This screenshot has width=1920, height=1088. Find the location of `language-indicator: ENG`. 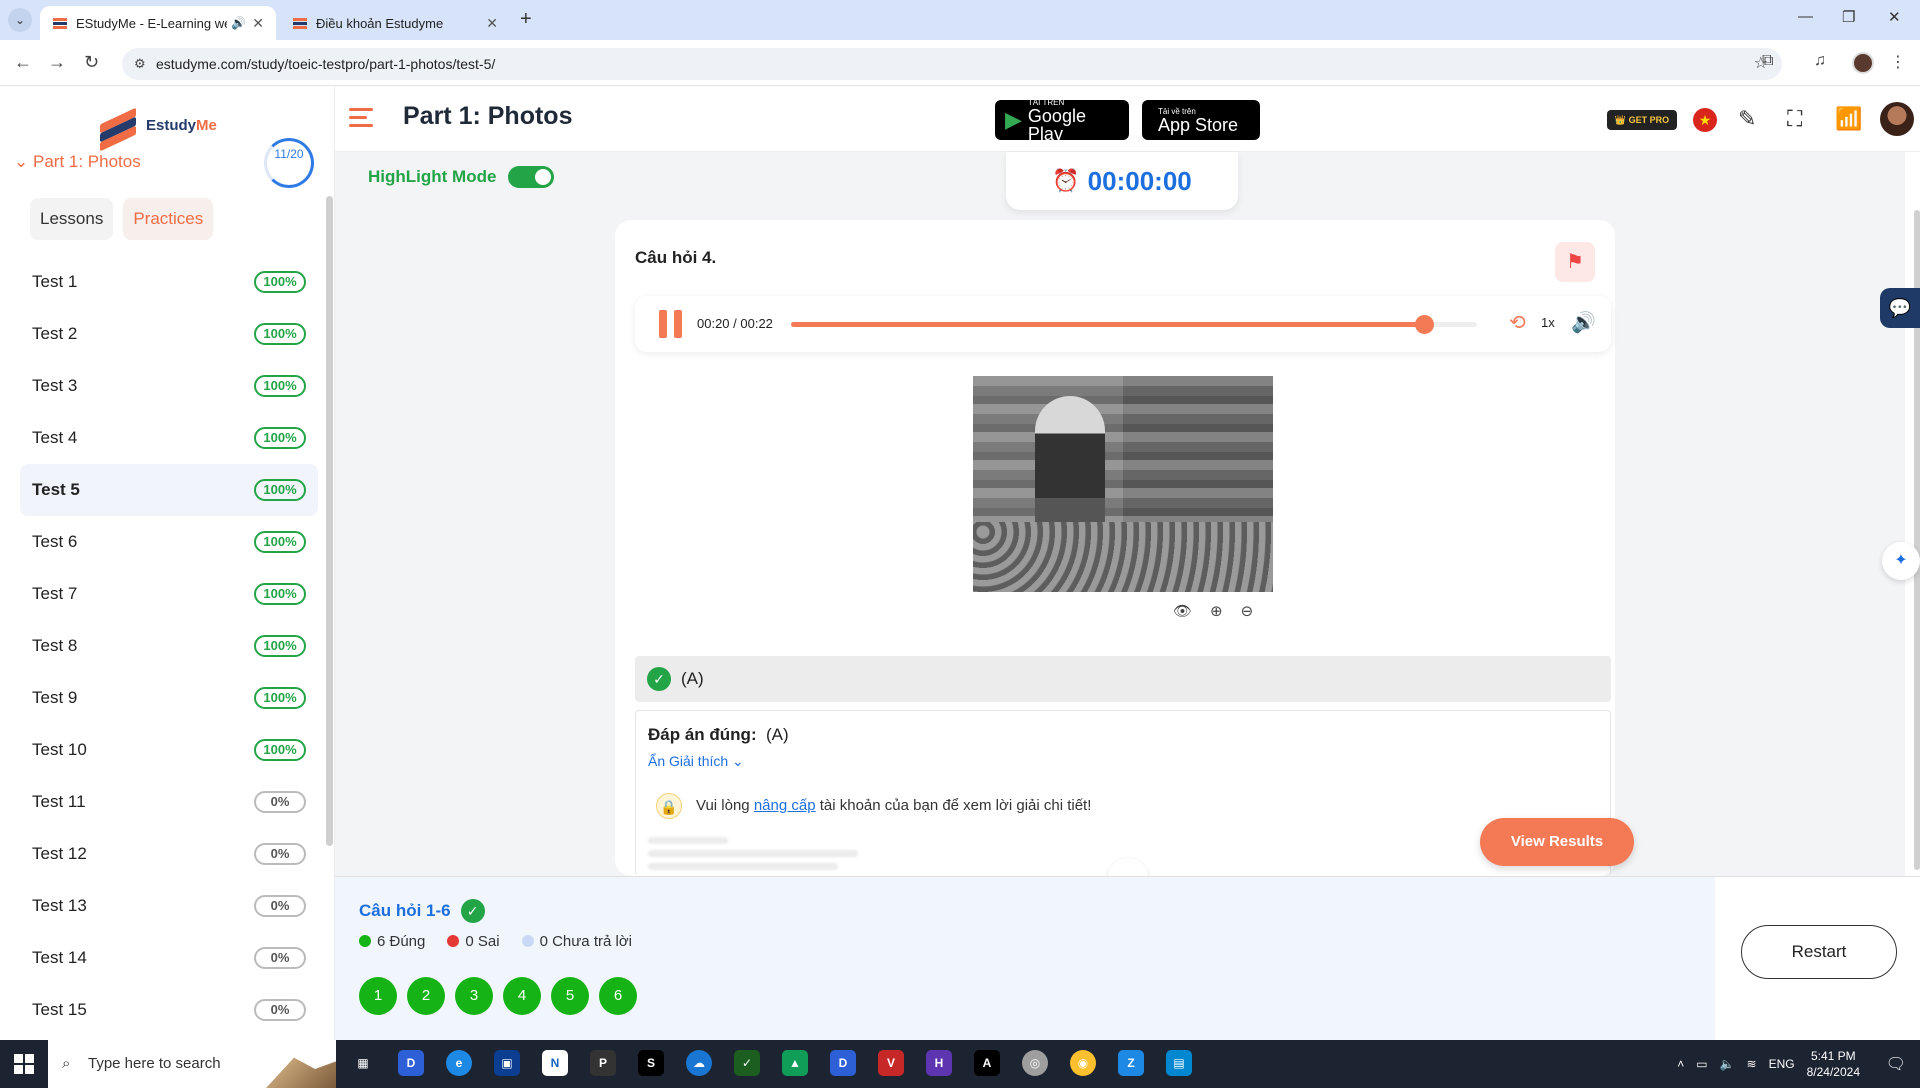

language-indicator: ENG is located at coordinates (1782, 1064).